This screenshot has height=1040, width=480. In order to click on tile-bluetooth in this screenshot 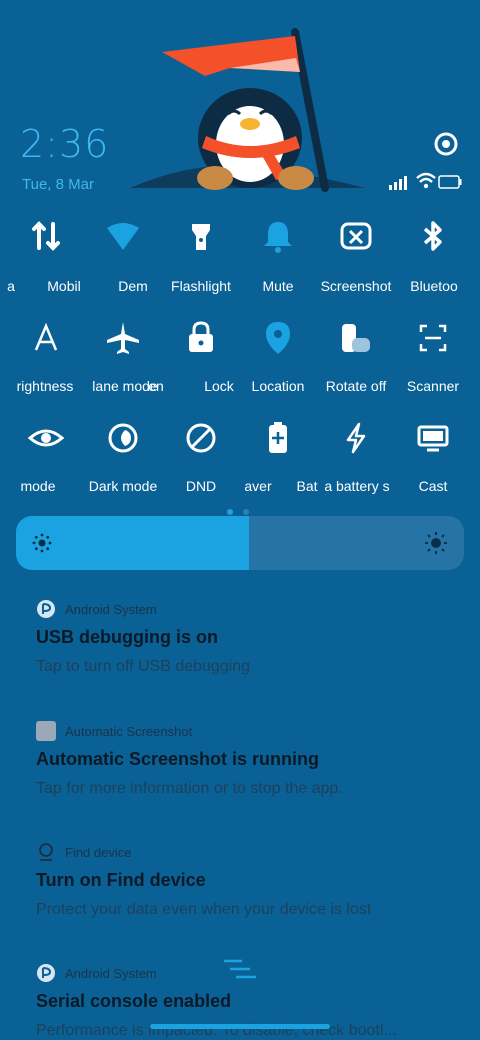, I will do `click(433, 238)`.